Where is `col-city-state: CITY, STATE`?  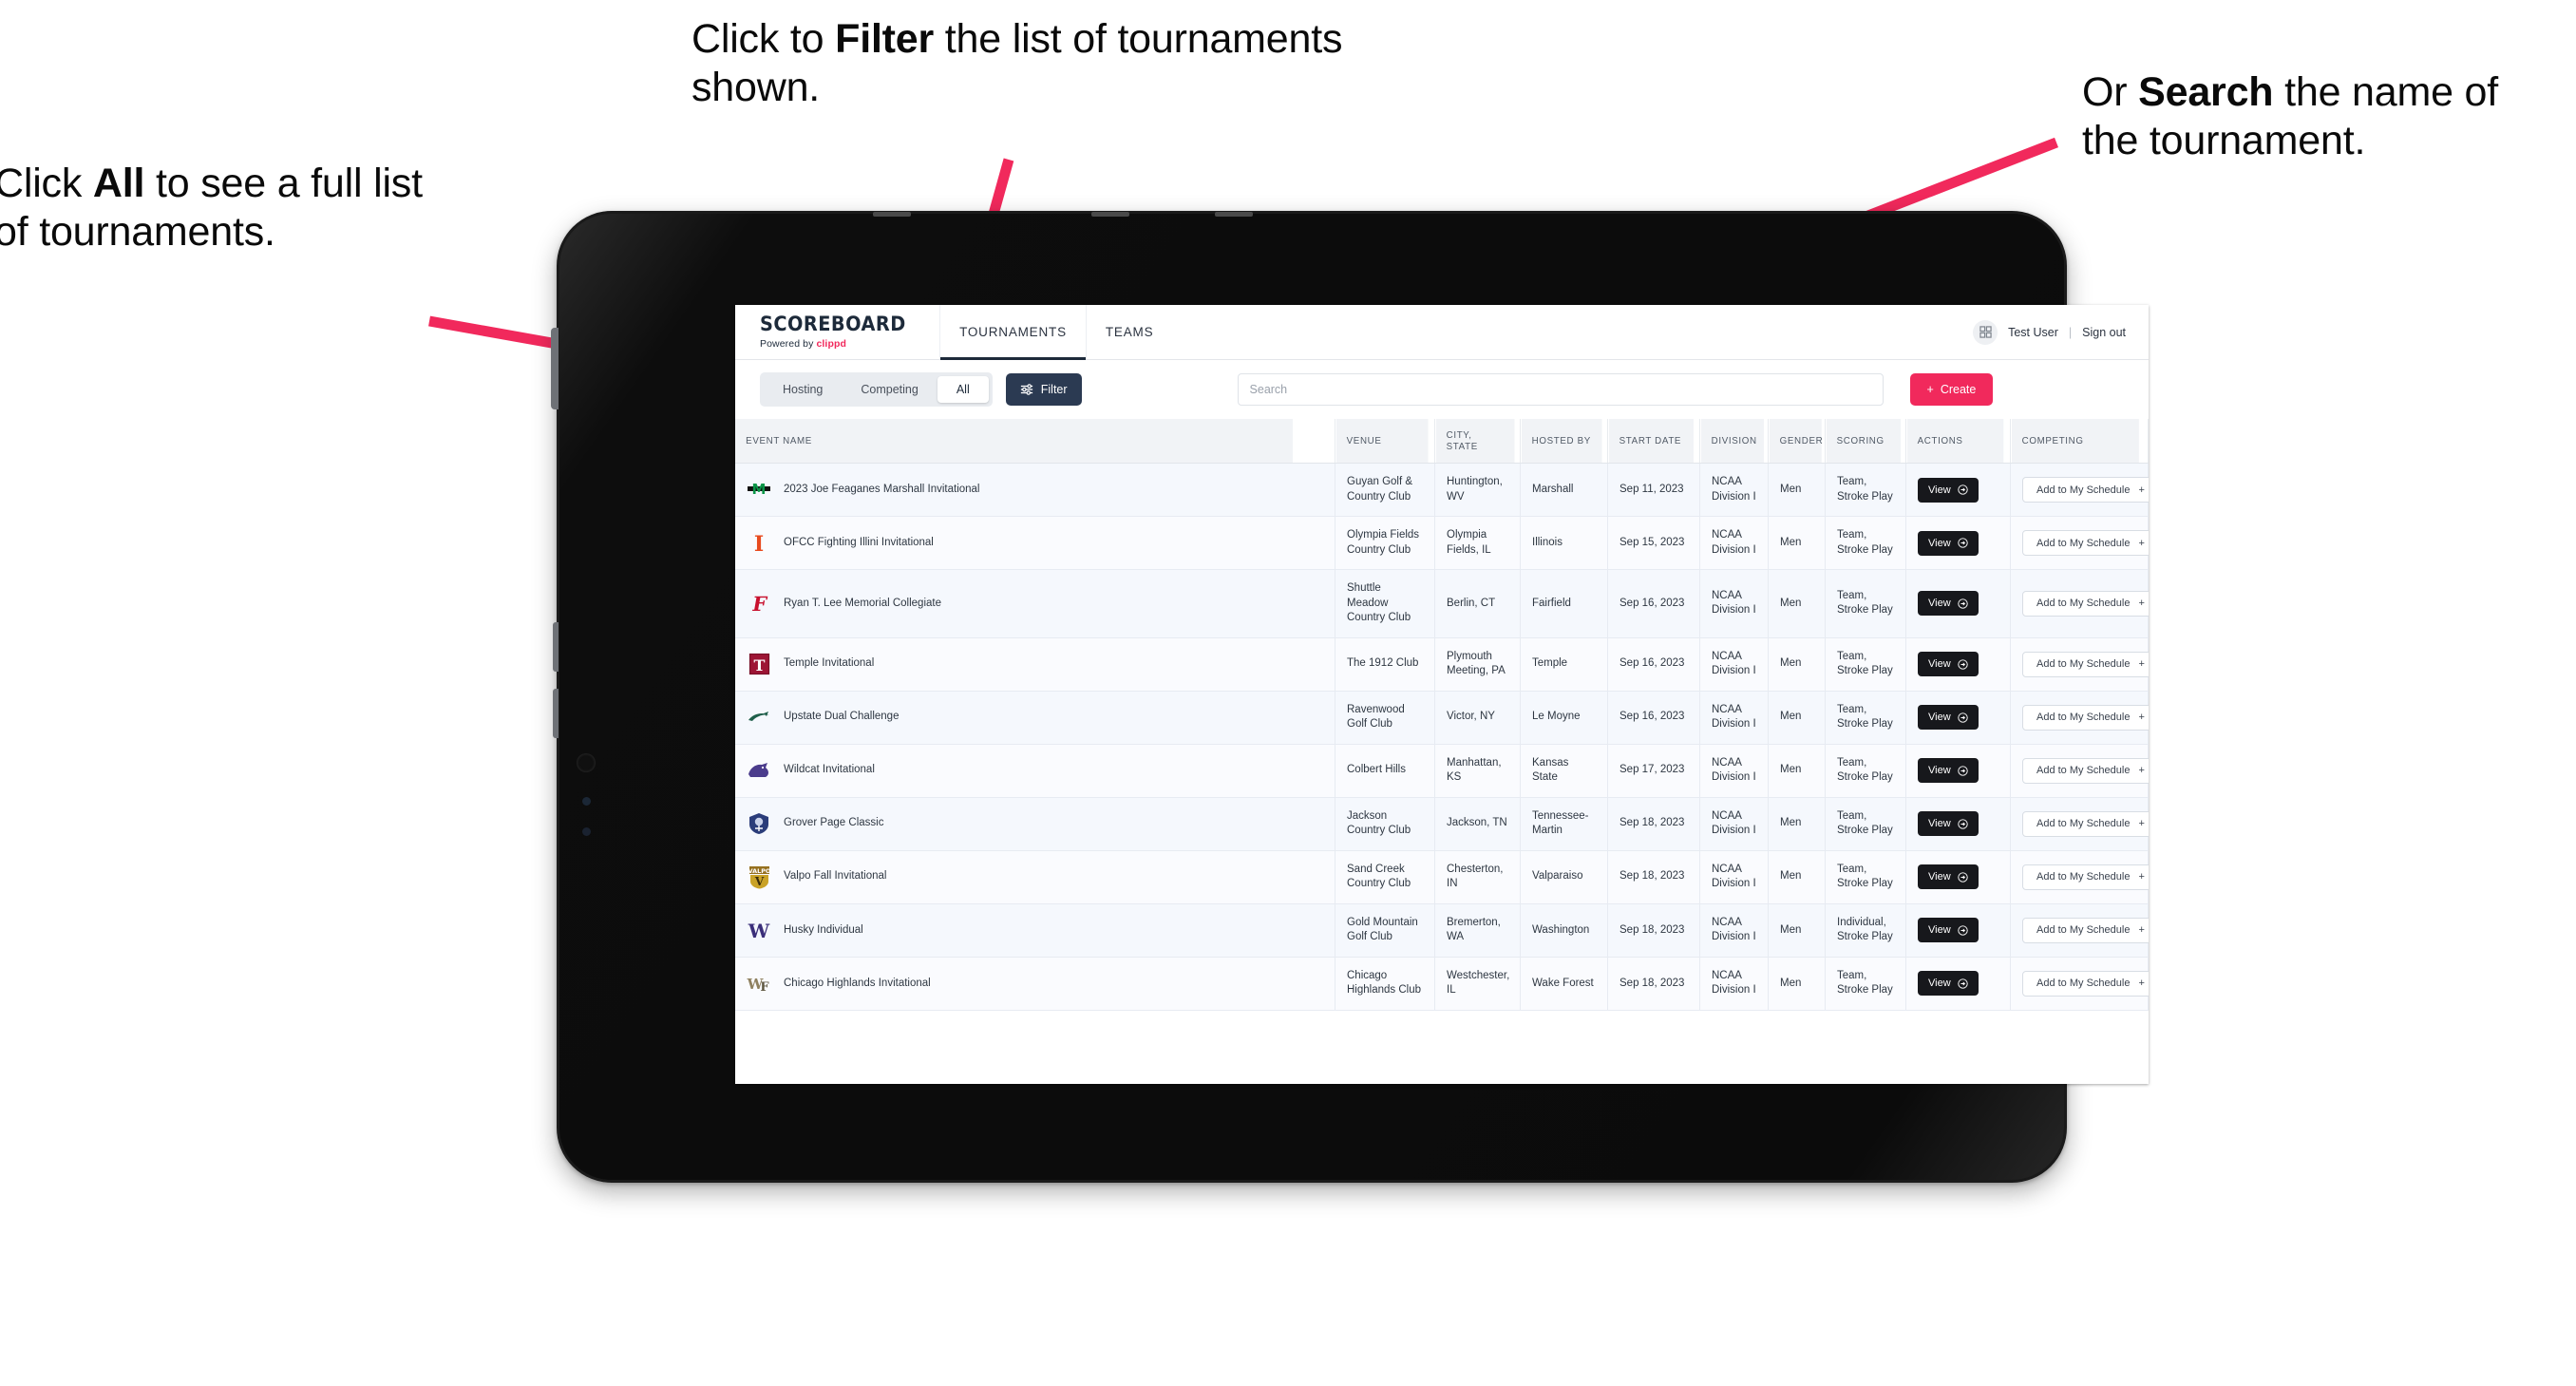 col-city-state: CITY, STATE is located at coordinates (1474, 441).